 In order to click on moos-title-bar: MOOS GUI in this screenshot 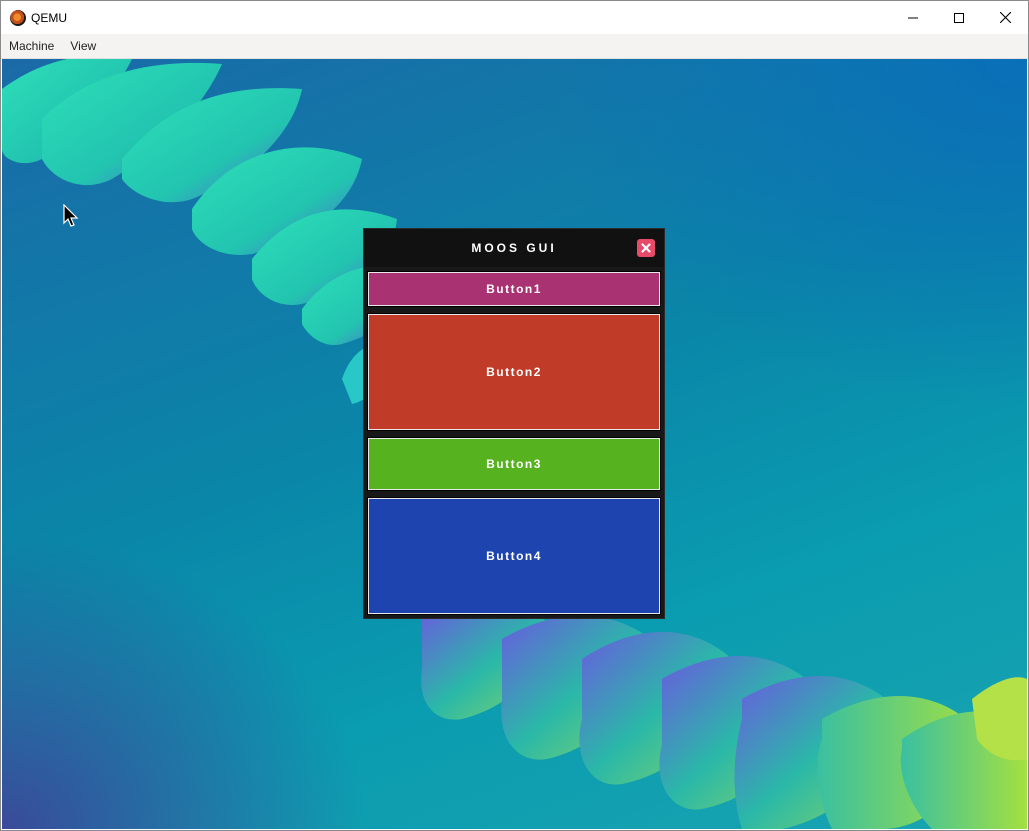, I will do `click(514, 248)`.